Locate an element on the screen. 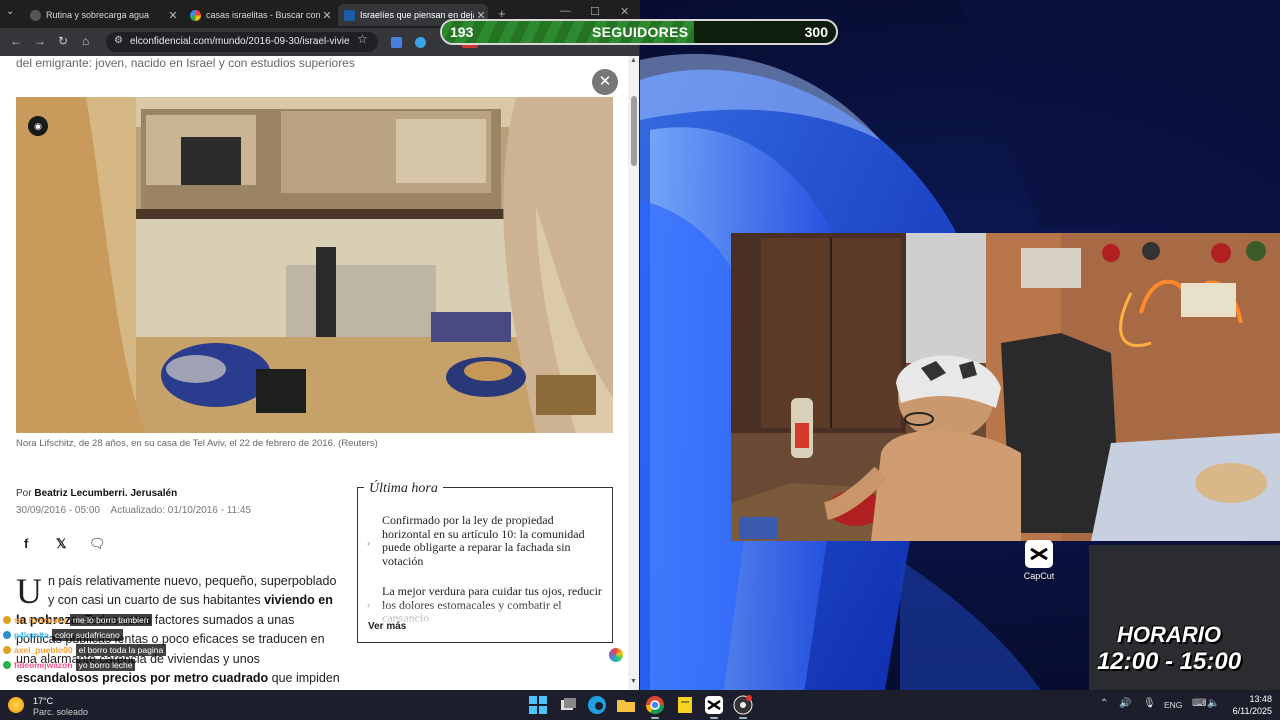  facebook-share-icon: f is located at coordinates (26, 543).